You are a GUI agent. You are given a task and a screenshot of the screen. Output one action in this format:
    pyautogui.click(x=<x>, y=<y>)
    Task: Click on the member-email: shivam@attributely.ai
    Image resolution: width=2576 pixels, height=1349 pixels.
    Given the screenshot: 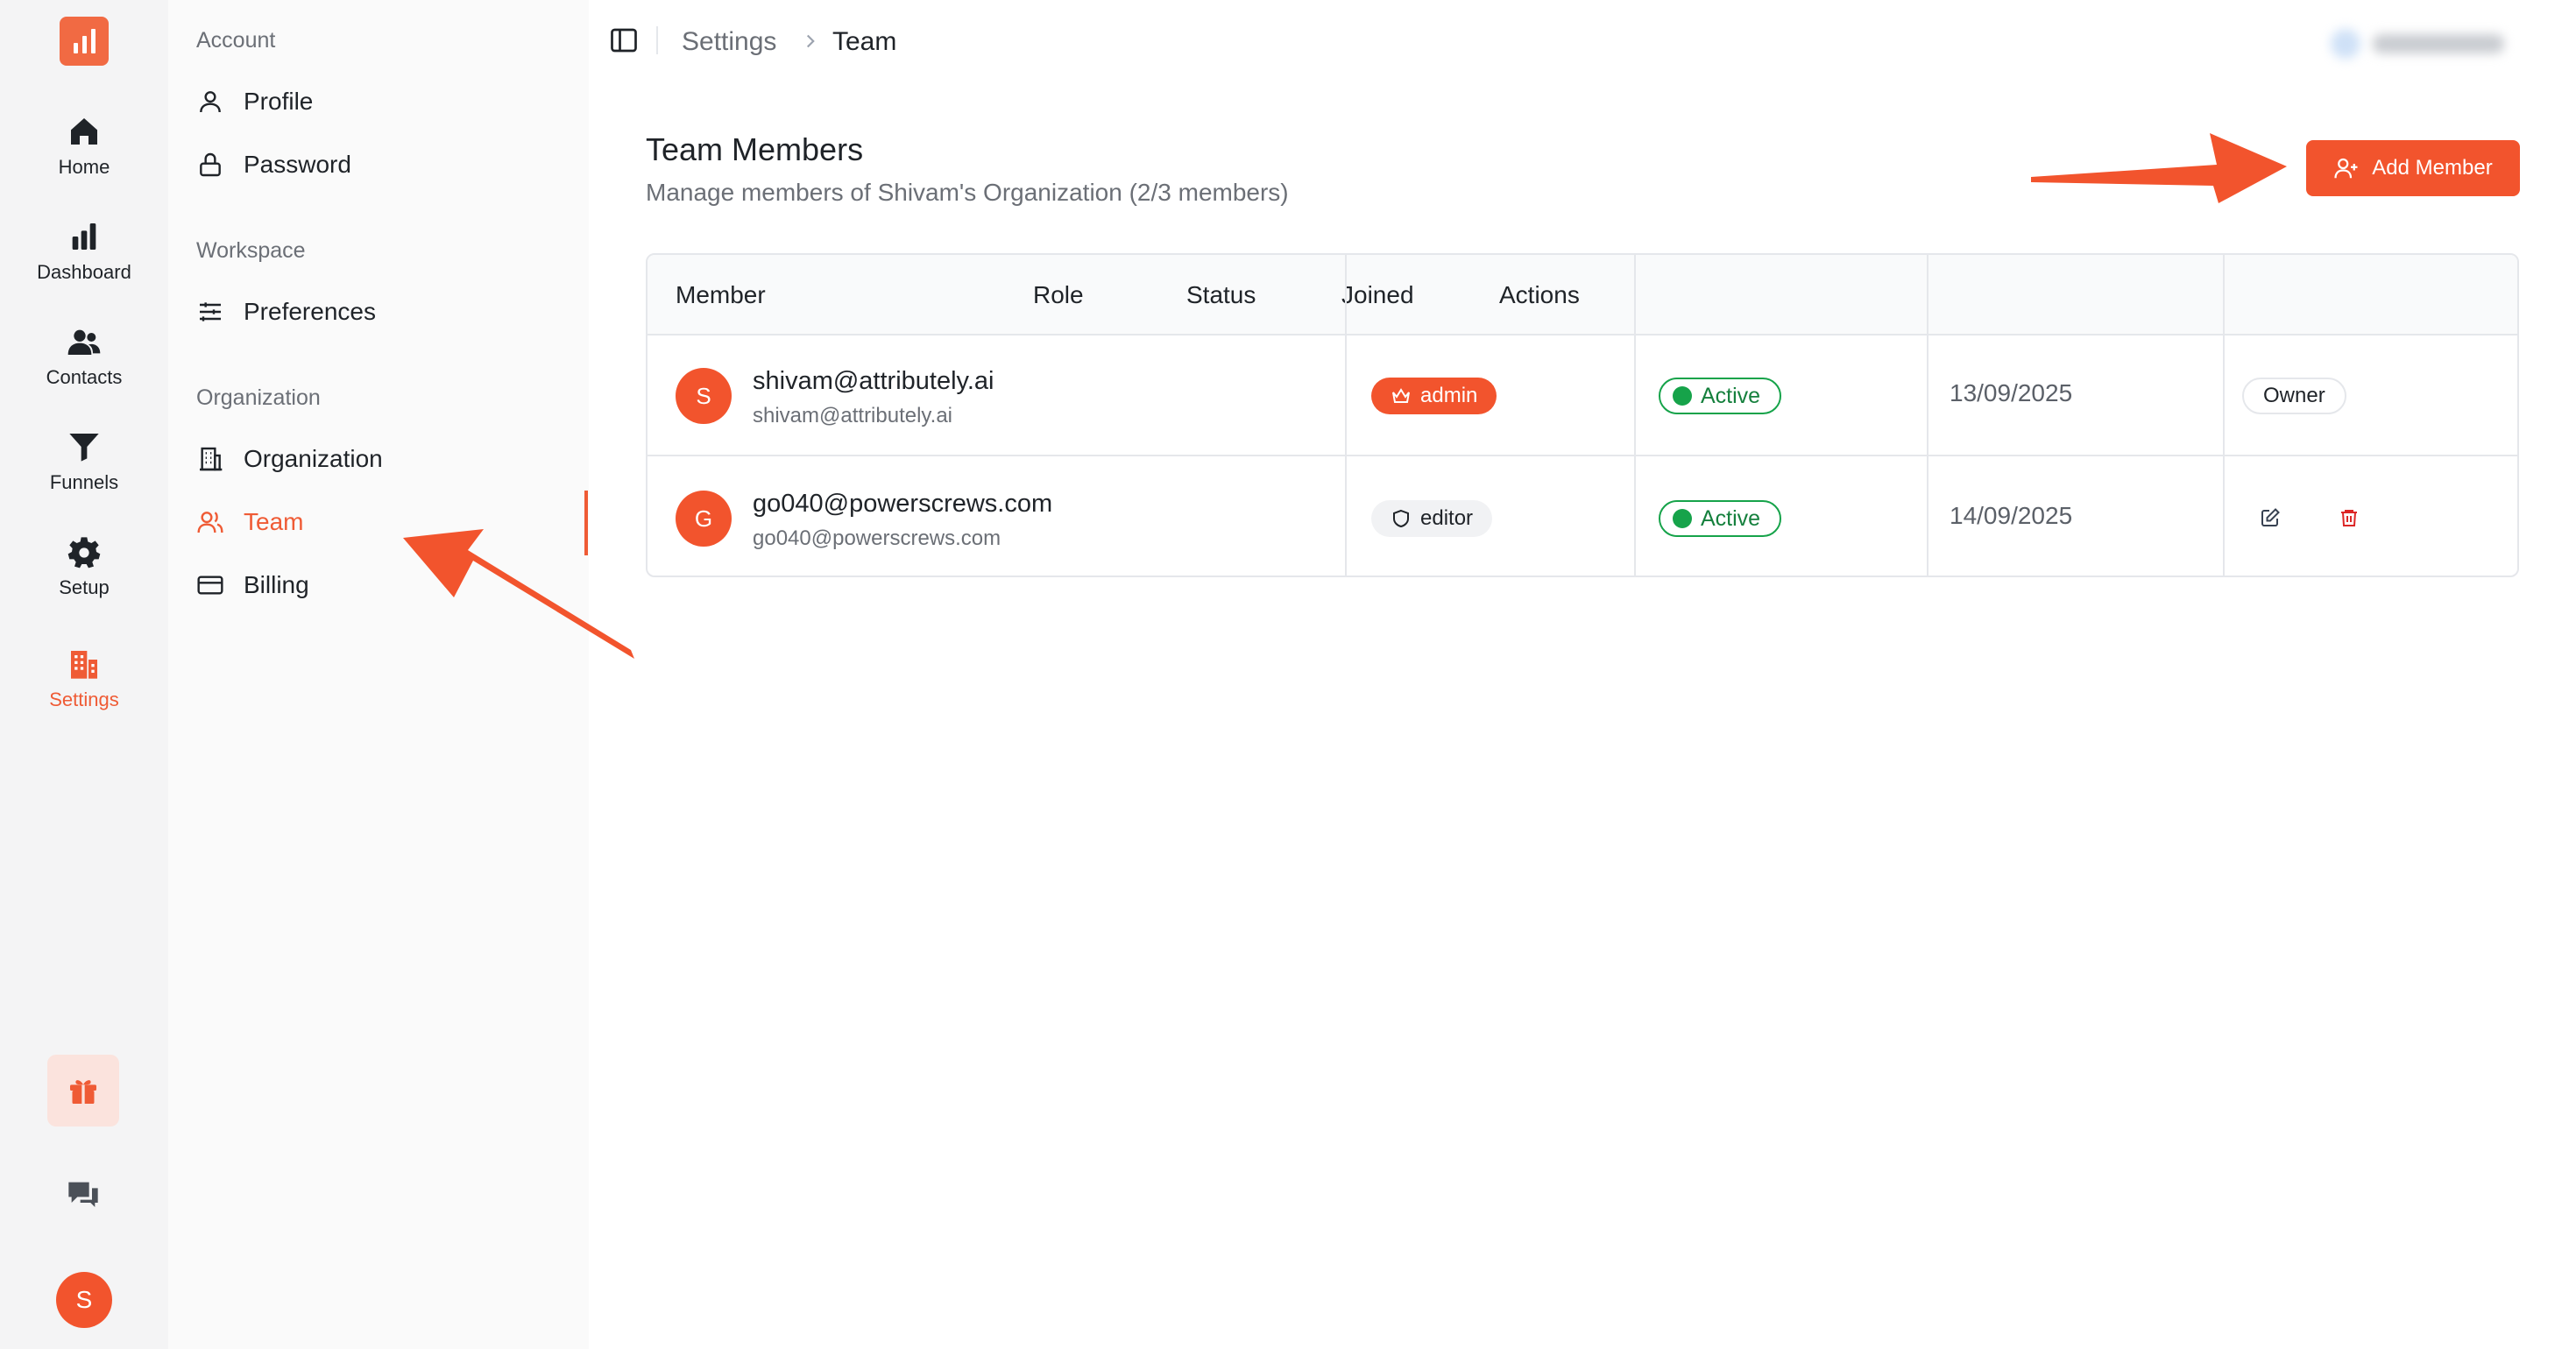 What is the action you would take?
    pyautogui.click(x=852, y=415)
    